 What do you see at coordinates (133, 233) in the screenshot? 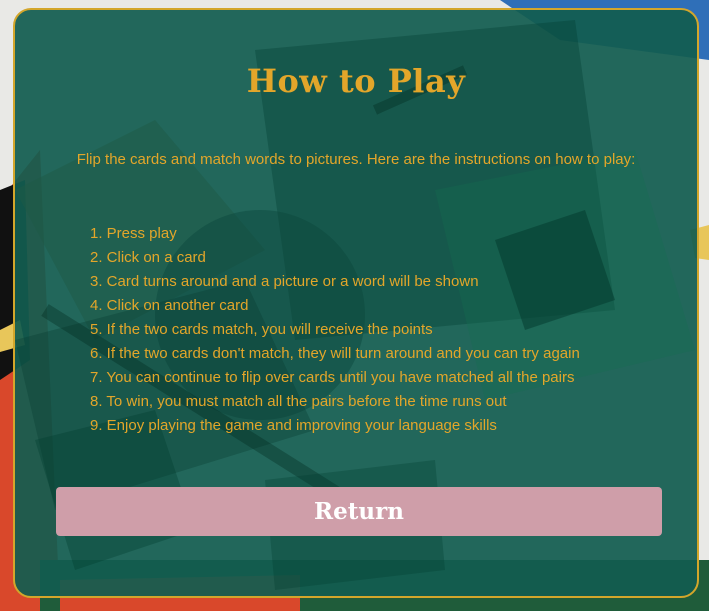
I see `instruction-step: 1. Press play` at bounding box center [133, 233].